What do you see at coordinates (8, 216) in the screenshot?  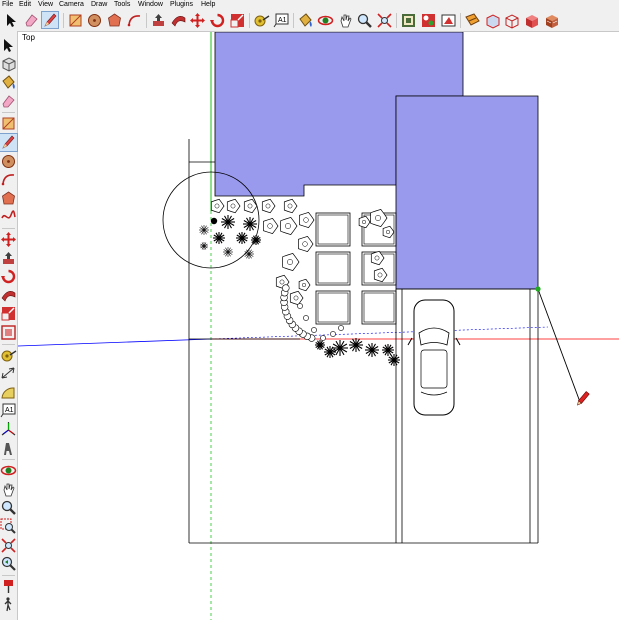 I see `freehand-icon` at bounding box center [8, 216].